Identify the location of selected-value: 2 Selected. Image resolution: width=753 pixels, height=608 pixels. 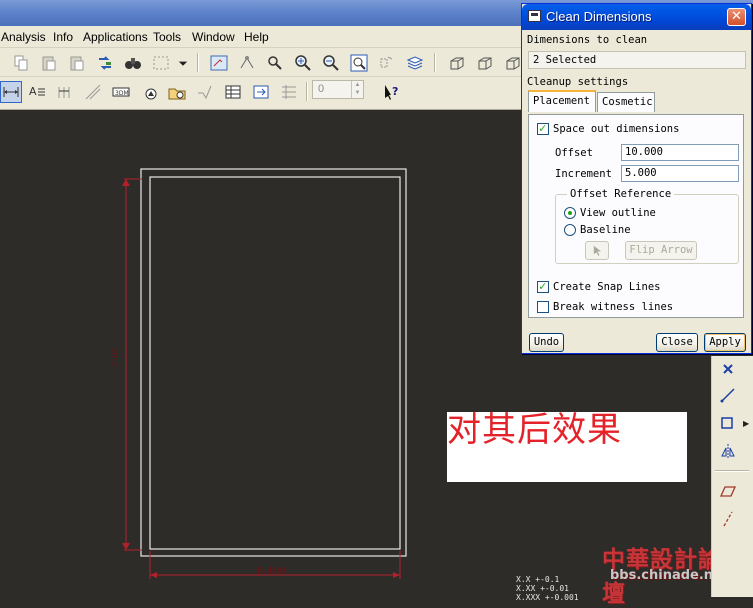
(565, 60).